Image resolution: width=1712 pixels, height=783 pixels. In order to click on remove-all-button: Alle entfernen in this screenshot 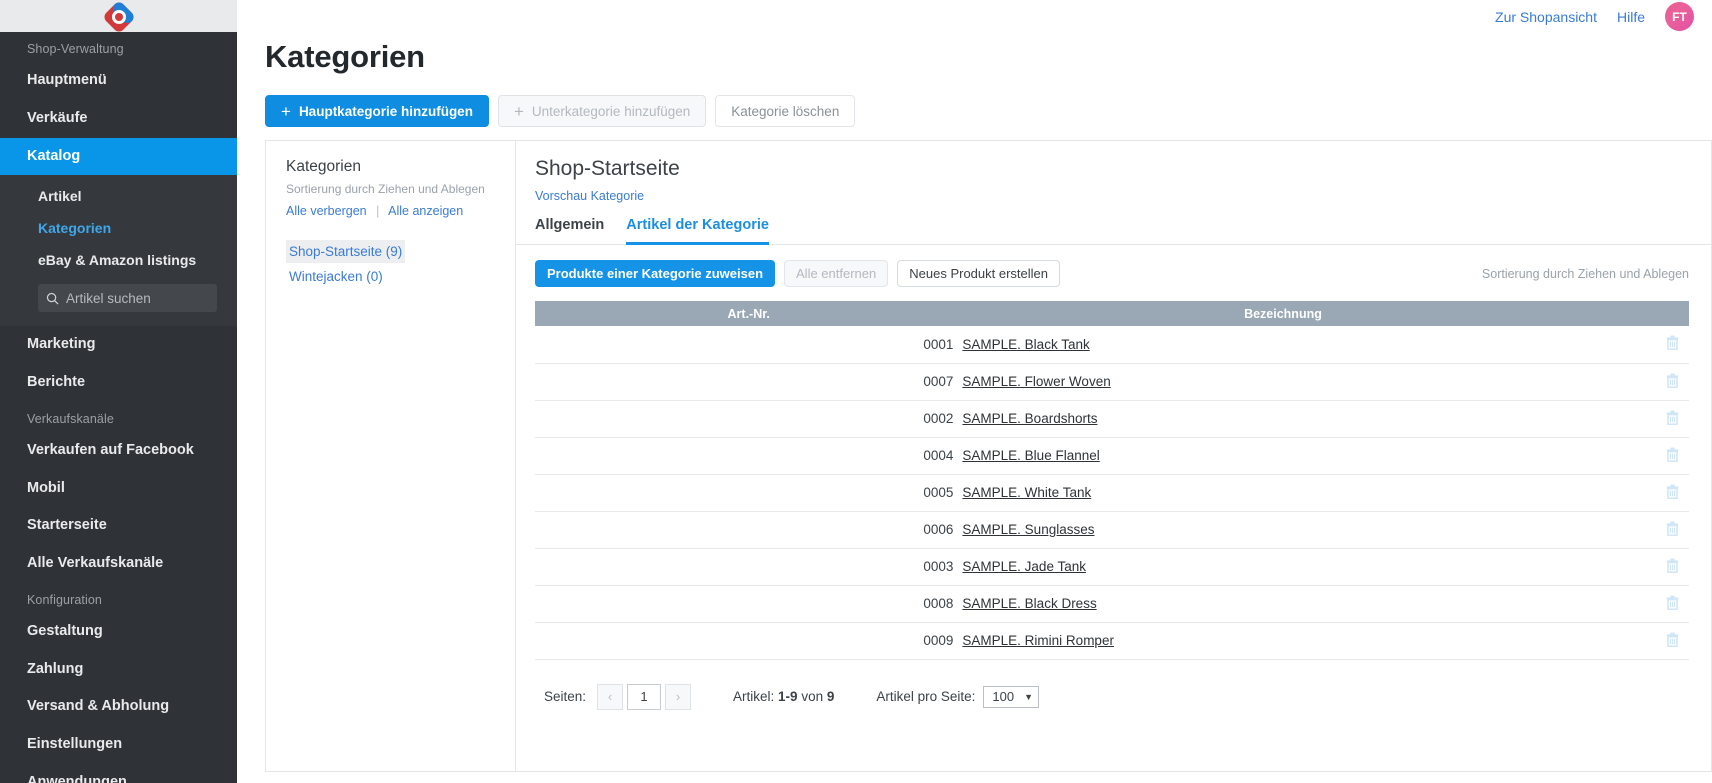, I will do `click(836, 273)`.